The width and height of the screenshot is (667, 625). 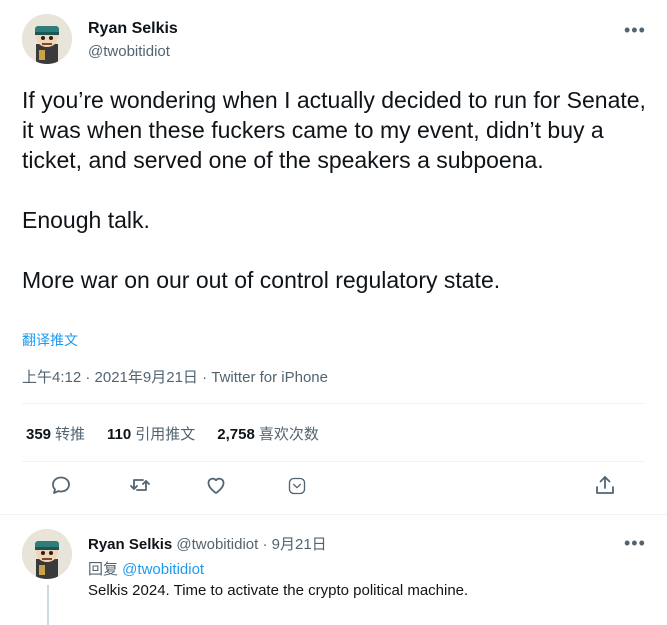 What do you see at coordinates (269, 377) in the screenshot?
I see `source-link: Twitter for iPhone` at bounding box center [269, 377].